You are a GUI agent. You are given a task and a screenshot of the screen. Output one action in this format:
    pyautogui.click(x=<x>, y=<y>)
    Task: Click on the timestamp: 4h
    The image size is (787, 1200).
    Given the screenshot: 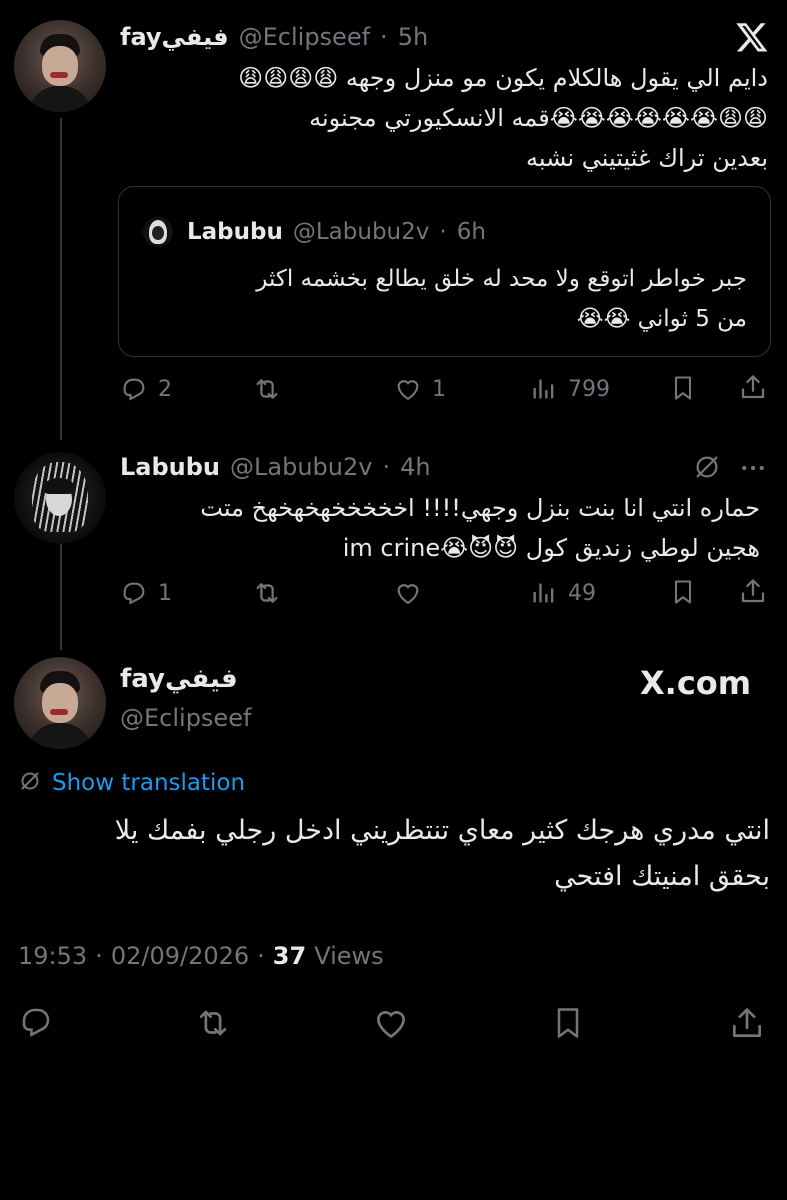 What is the action you would take?
    pyautogui.click(x=415, y=467)
    